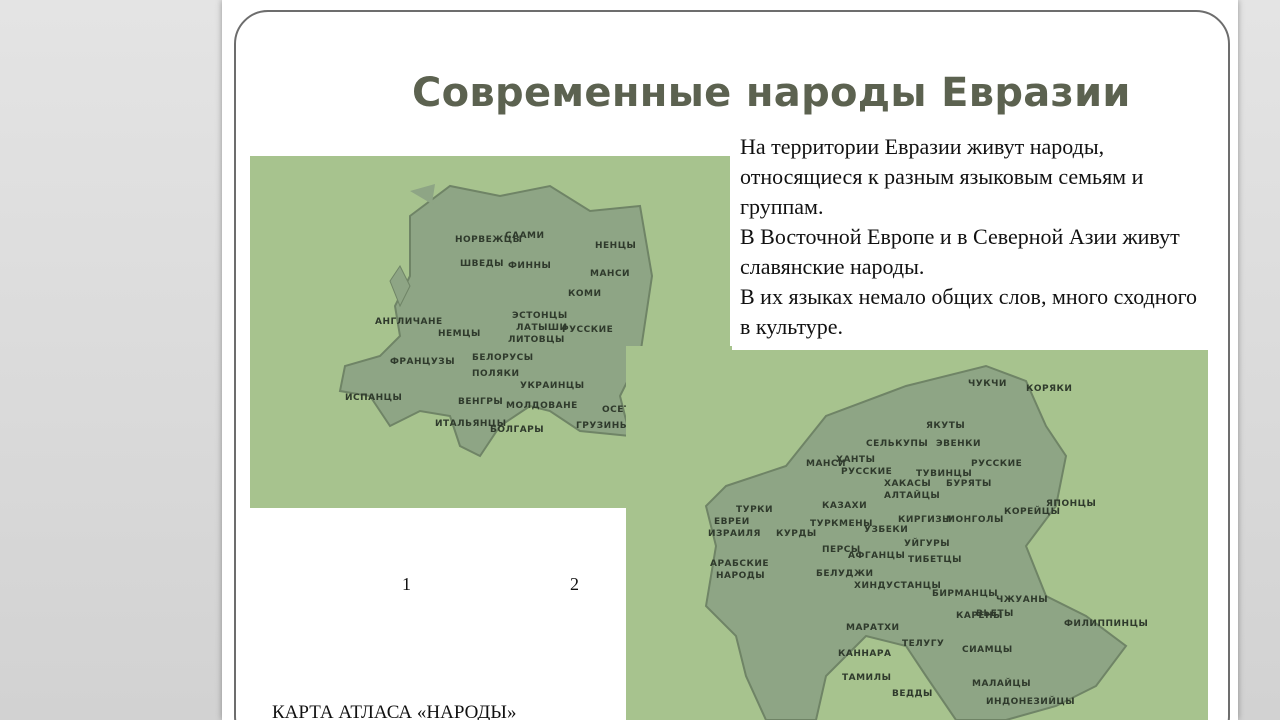 This screenshot has height=720, width=1280. What do you see at coordinates (459, 334) in the screenshot?
I see `svg-text: НЕМЦЫ` at bounding box center [459, 334].